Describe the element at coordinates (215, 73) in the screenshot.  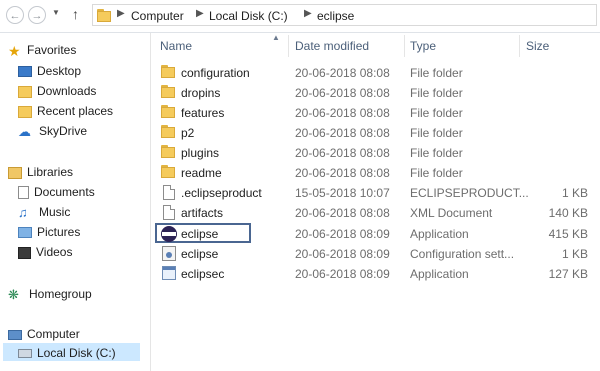
I see `file-name: configuration` at that location.